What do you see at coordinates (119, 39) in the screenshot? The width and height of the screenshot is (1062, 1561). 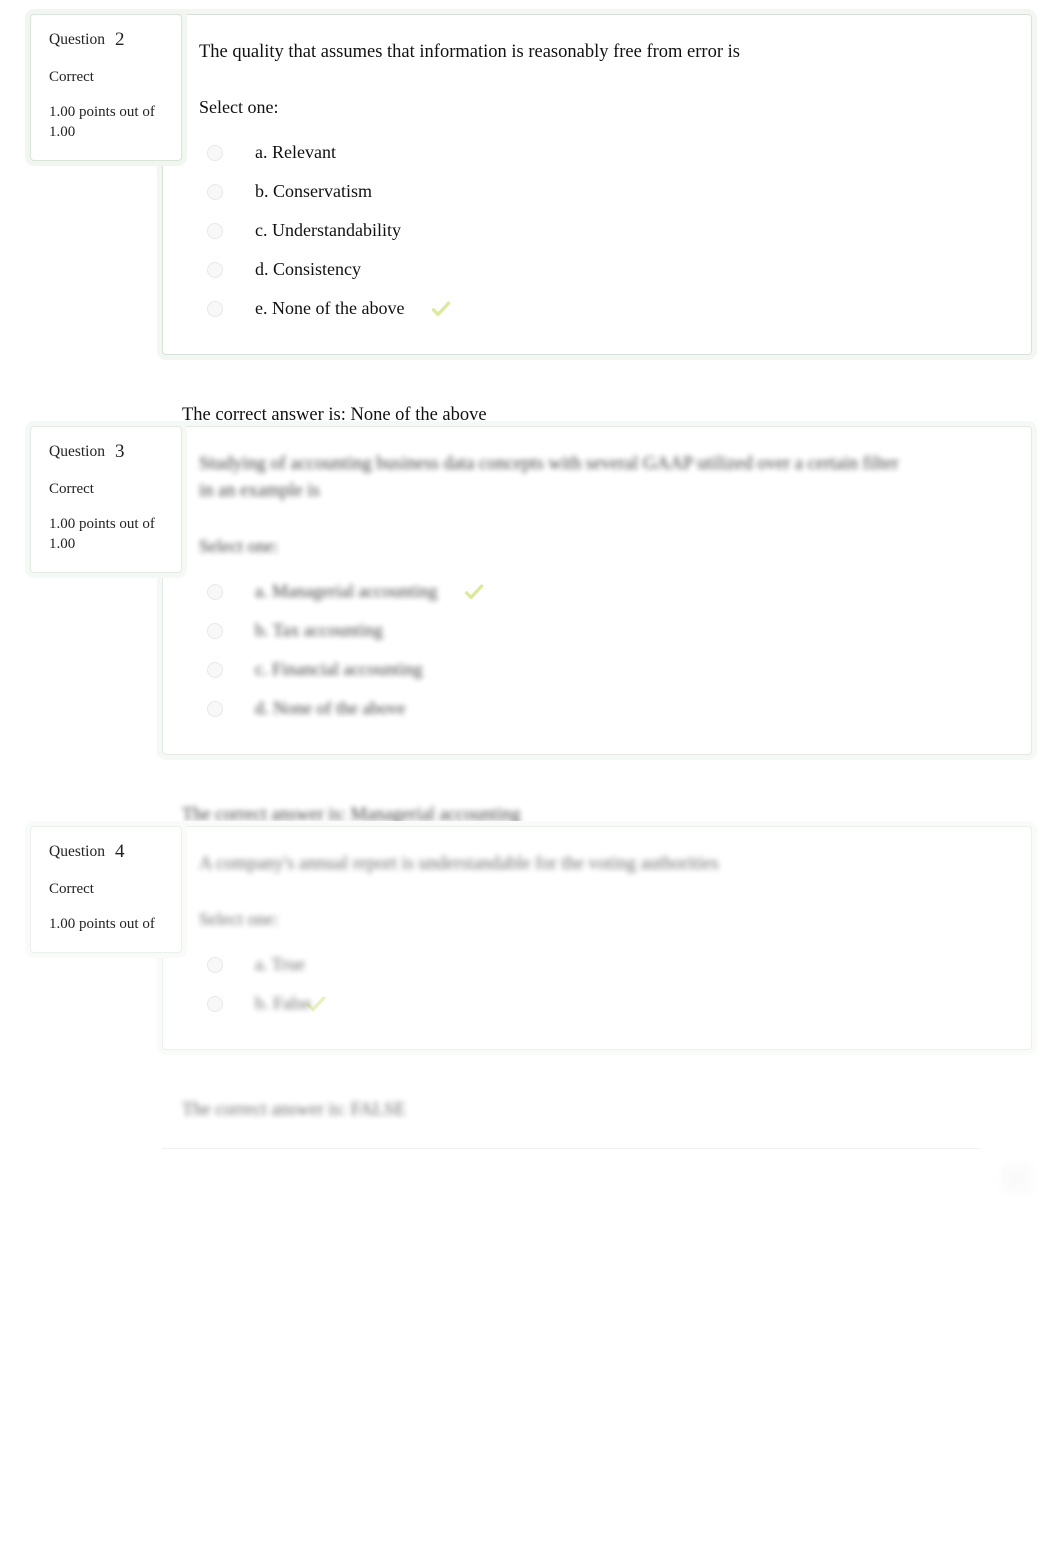 I see `question-number-2: 2` at bounding box center [119, 39].